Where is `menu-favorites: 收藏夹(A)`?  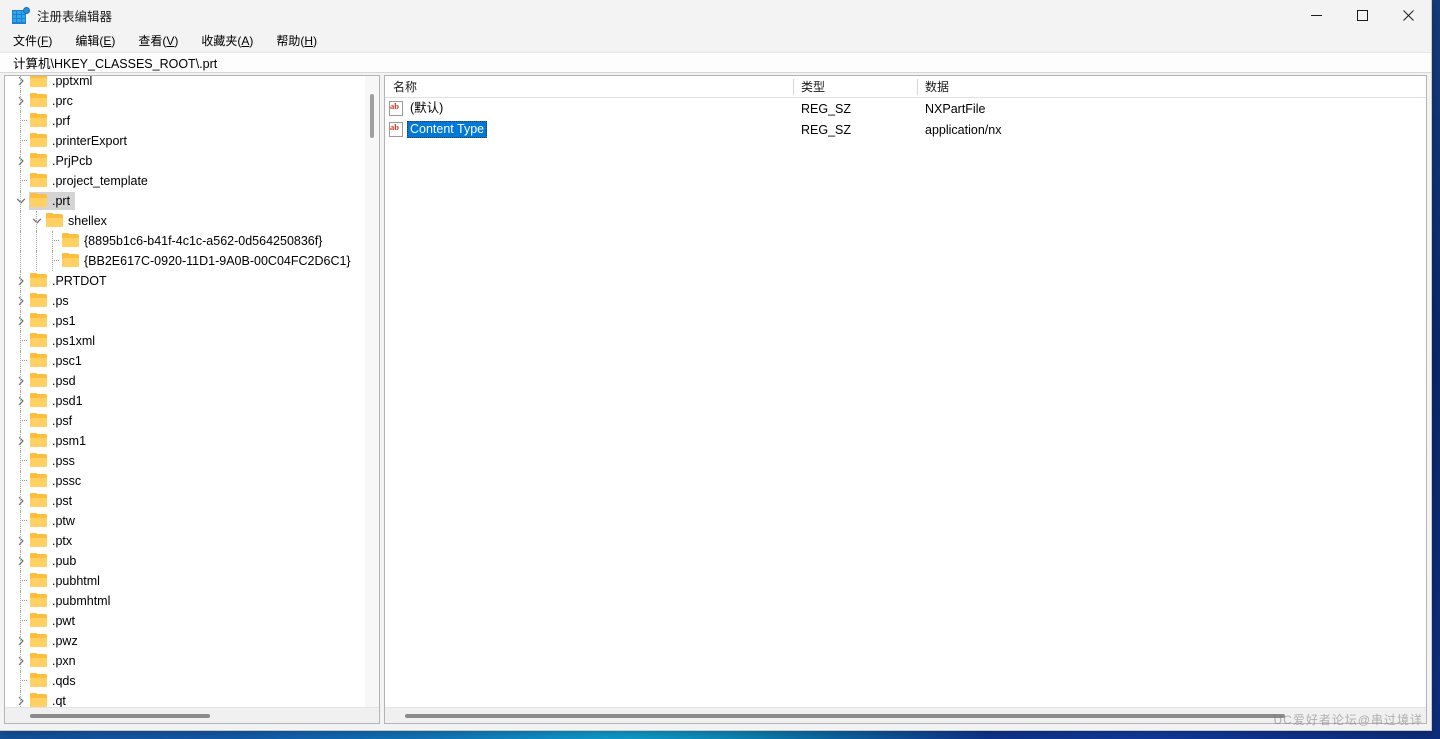 menu-favorites: 收藏夹(A) is located at coordinates (230, 42).